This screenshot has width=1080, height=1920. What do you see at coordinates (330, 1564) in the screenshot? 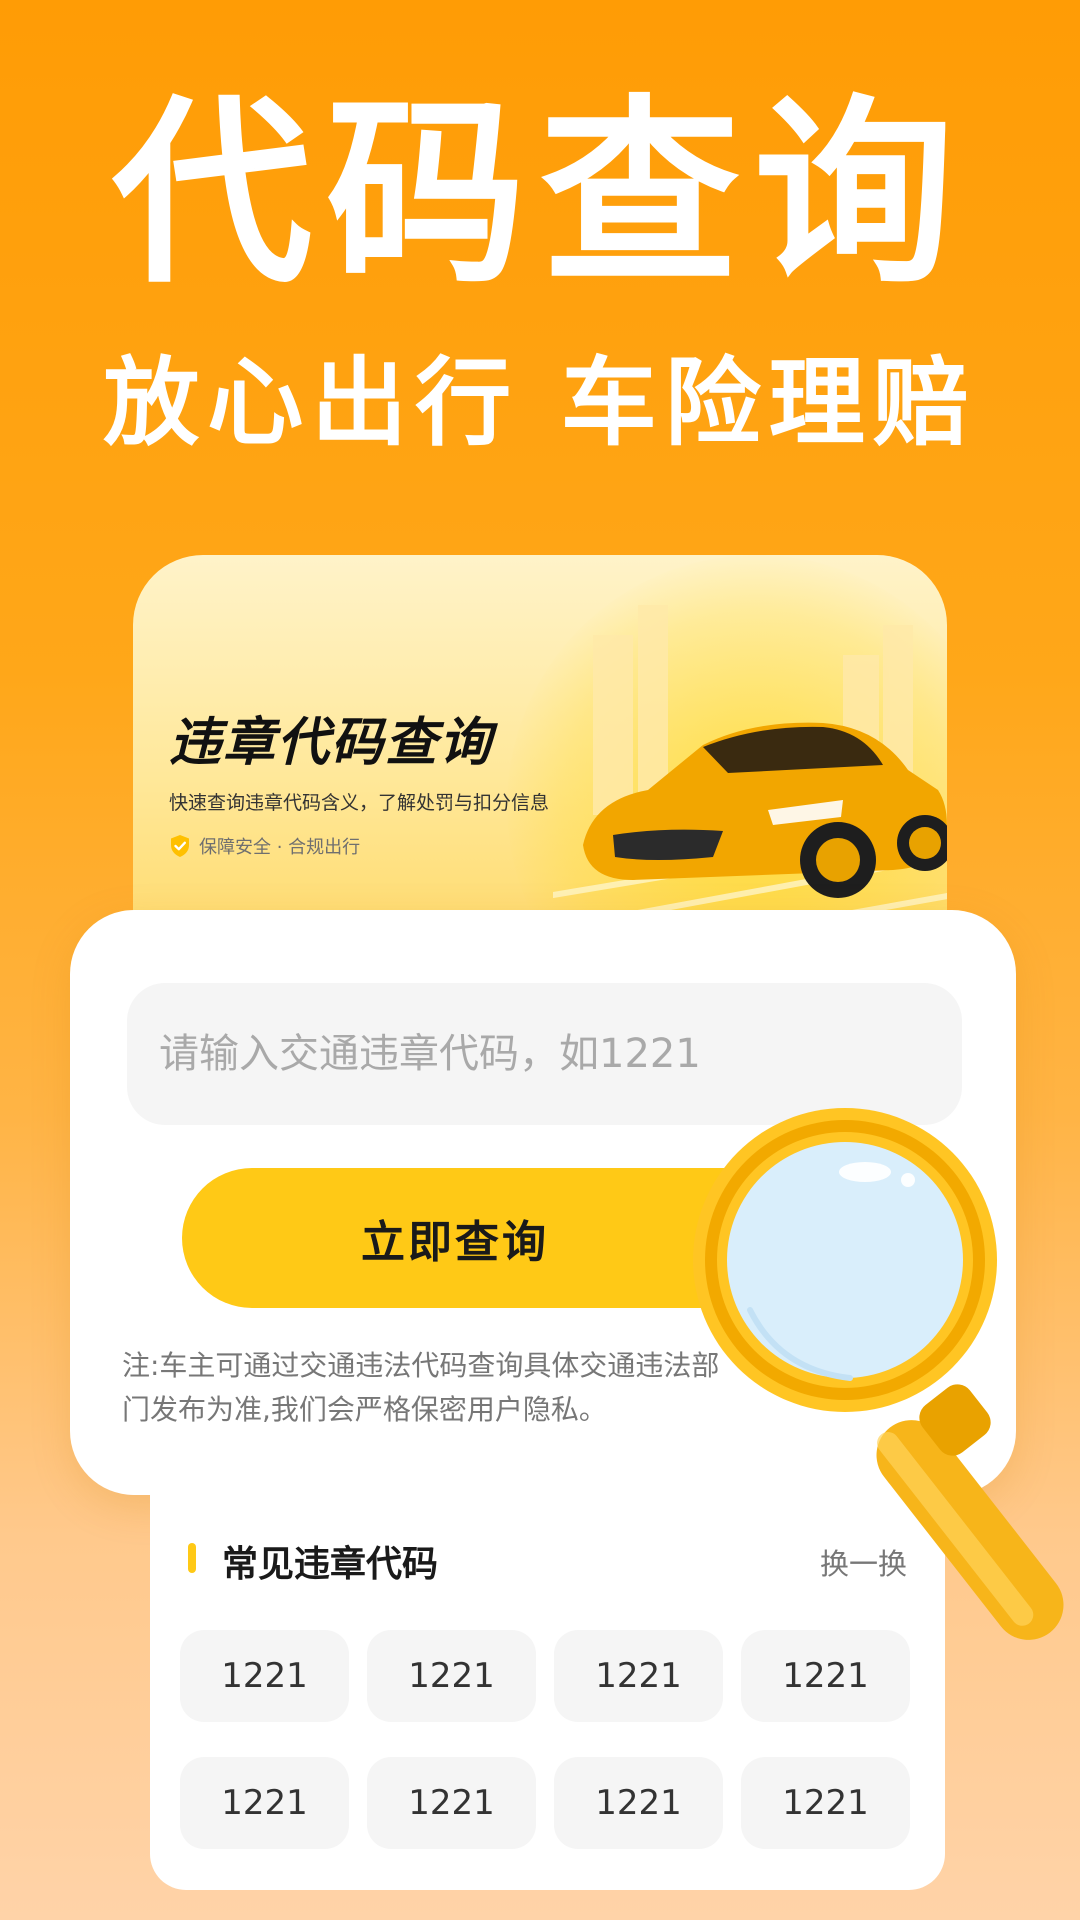
I see `common-codes-title: 常见违章代码` at bounding box center [330, 1564].